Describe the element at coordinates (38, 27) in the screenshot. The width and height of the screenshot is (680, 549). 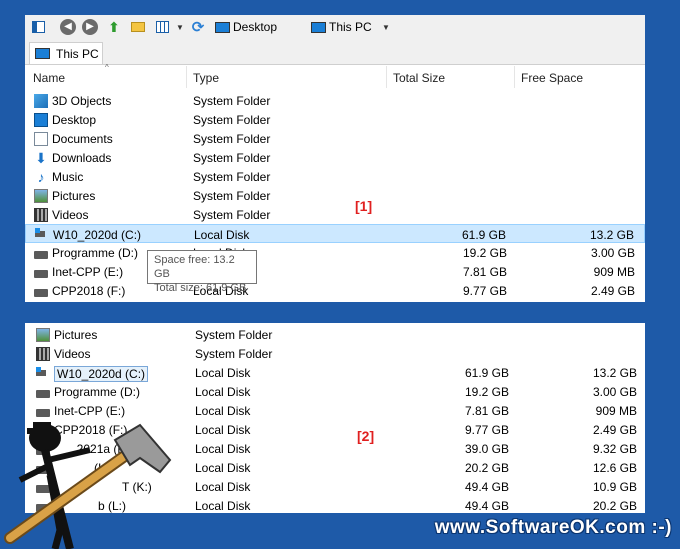
I see `pane-toggle-button` at that location.